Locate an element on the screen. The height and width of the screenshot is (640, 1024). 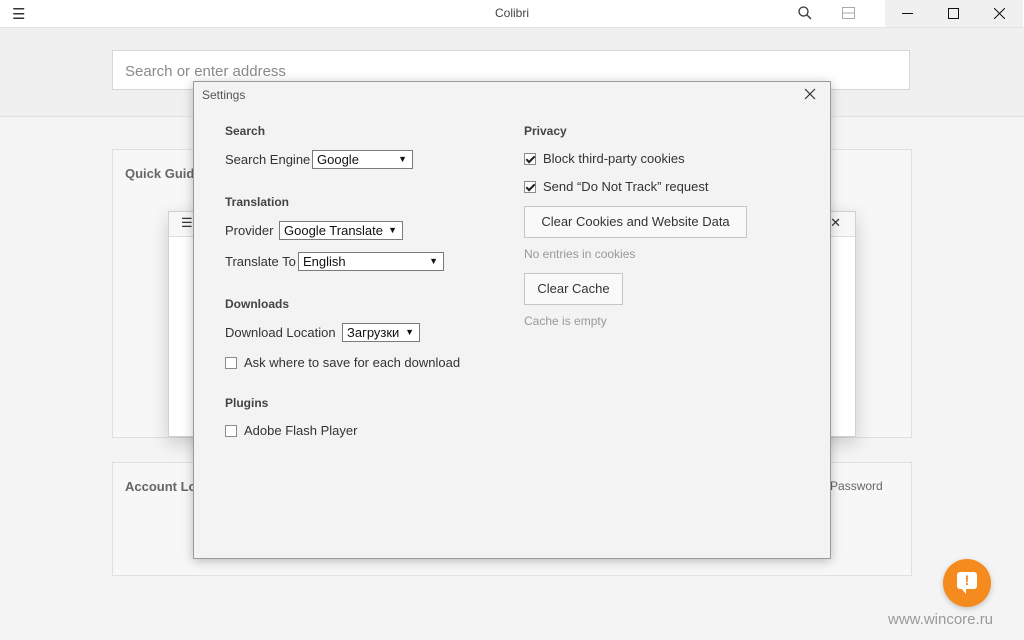
translate-to-label: Translate To is located at coordinates (260, 261).